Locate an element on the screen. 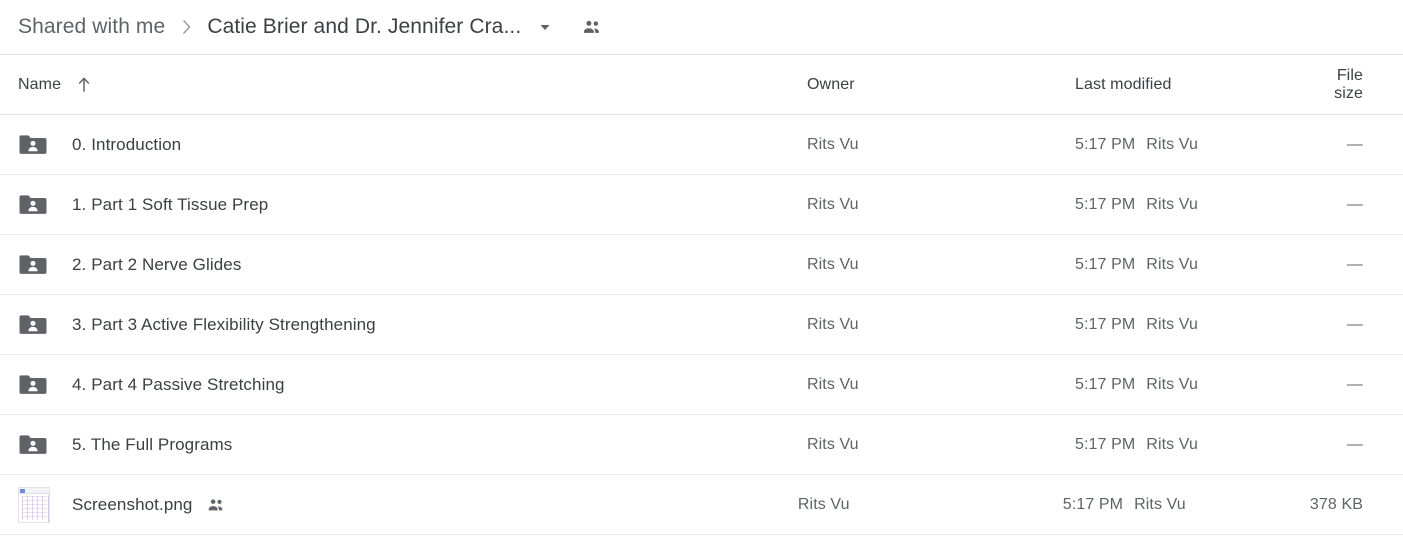  column-header-file-size: File size is located at coordinates (1355, 85).